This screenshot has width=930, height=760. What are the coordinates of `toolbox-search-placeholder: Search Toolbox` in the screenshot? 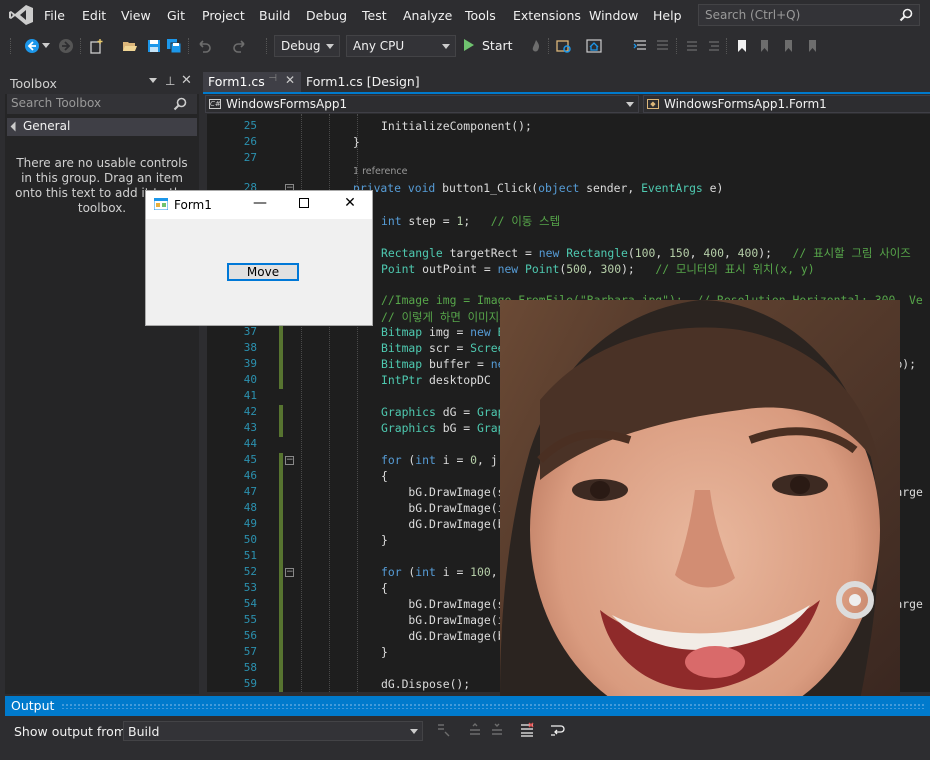 It's located at (56, 103).